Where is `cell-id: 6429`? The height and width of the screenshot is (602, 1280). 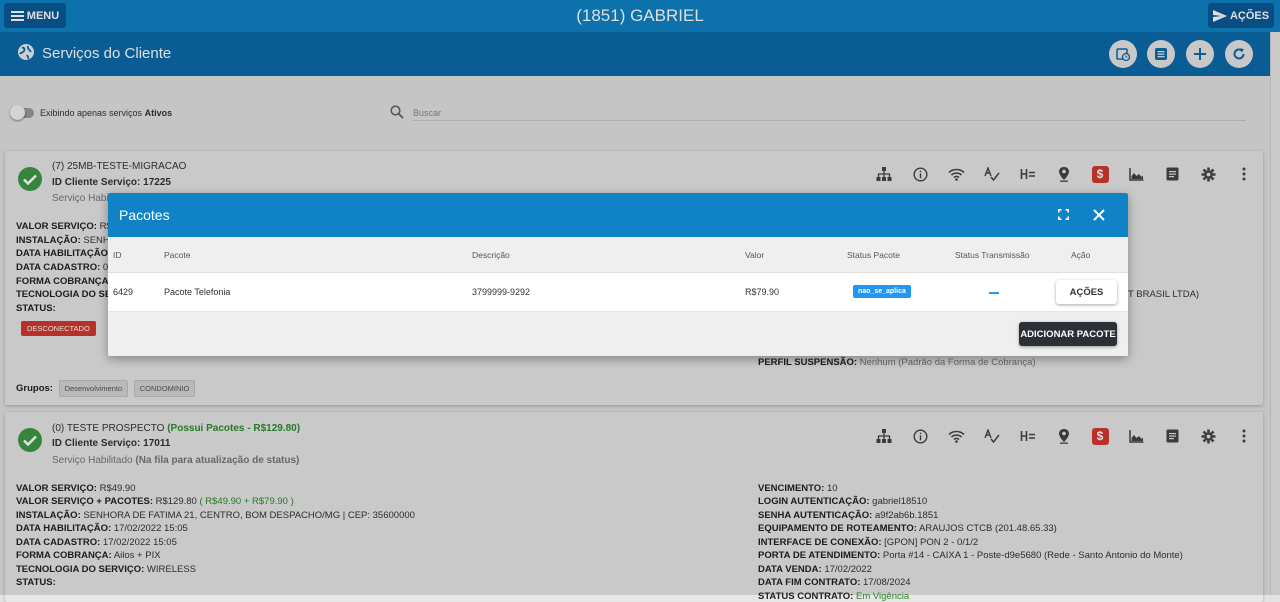 cell-id: 6429 is located at coordinates (123, 292).